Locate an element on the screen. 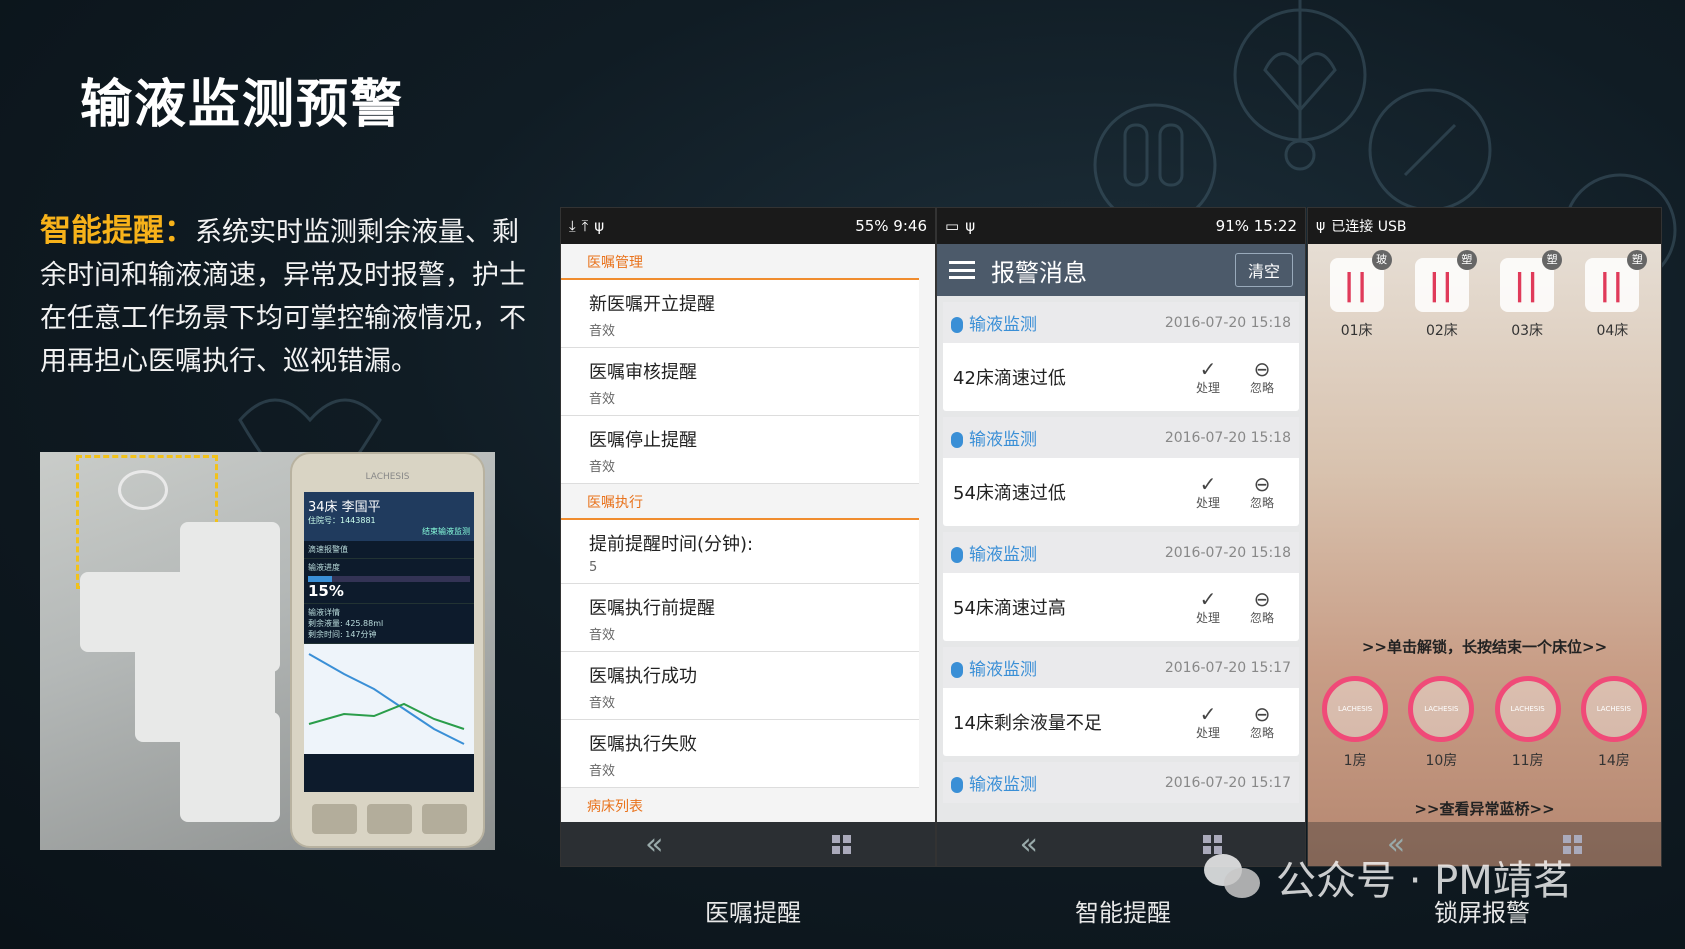 Image resolution: width=1685 pixels, height=949 pixels. watermark: 公众号 · PM靖茗 is located at coordinates (1388, 877).